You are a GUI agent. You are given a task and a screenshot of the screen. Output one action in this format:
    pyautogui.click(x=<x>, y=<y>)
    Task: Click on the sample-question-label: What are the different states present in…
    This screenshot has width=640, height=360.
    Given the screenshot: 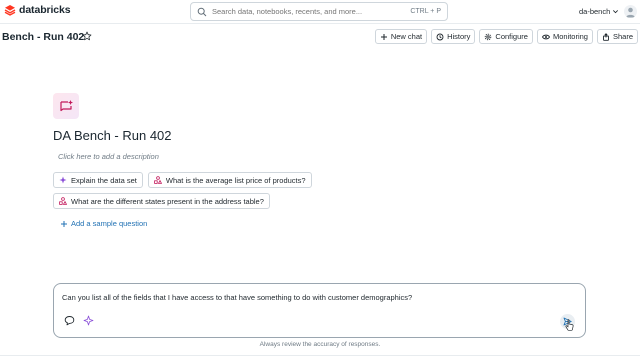 What is the action you would take?
    pyautogui.click(x=167, y=201)
    